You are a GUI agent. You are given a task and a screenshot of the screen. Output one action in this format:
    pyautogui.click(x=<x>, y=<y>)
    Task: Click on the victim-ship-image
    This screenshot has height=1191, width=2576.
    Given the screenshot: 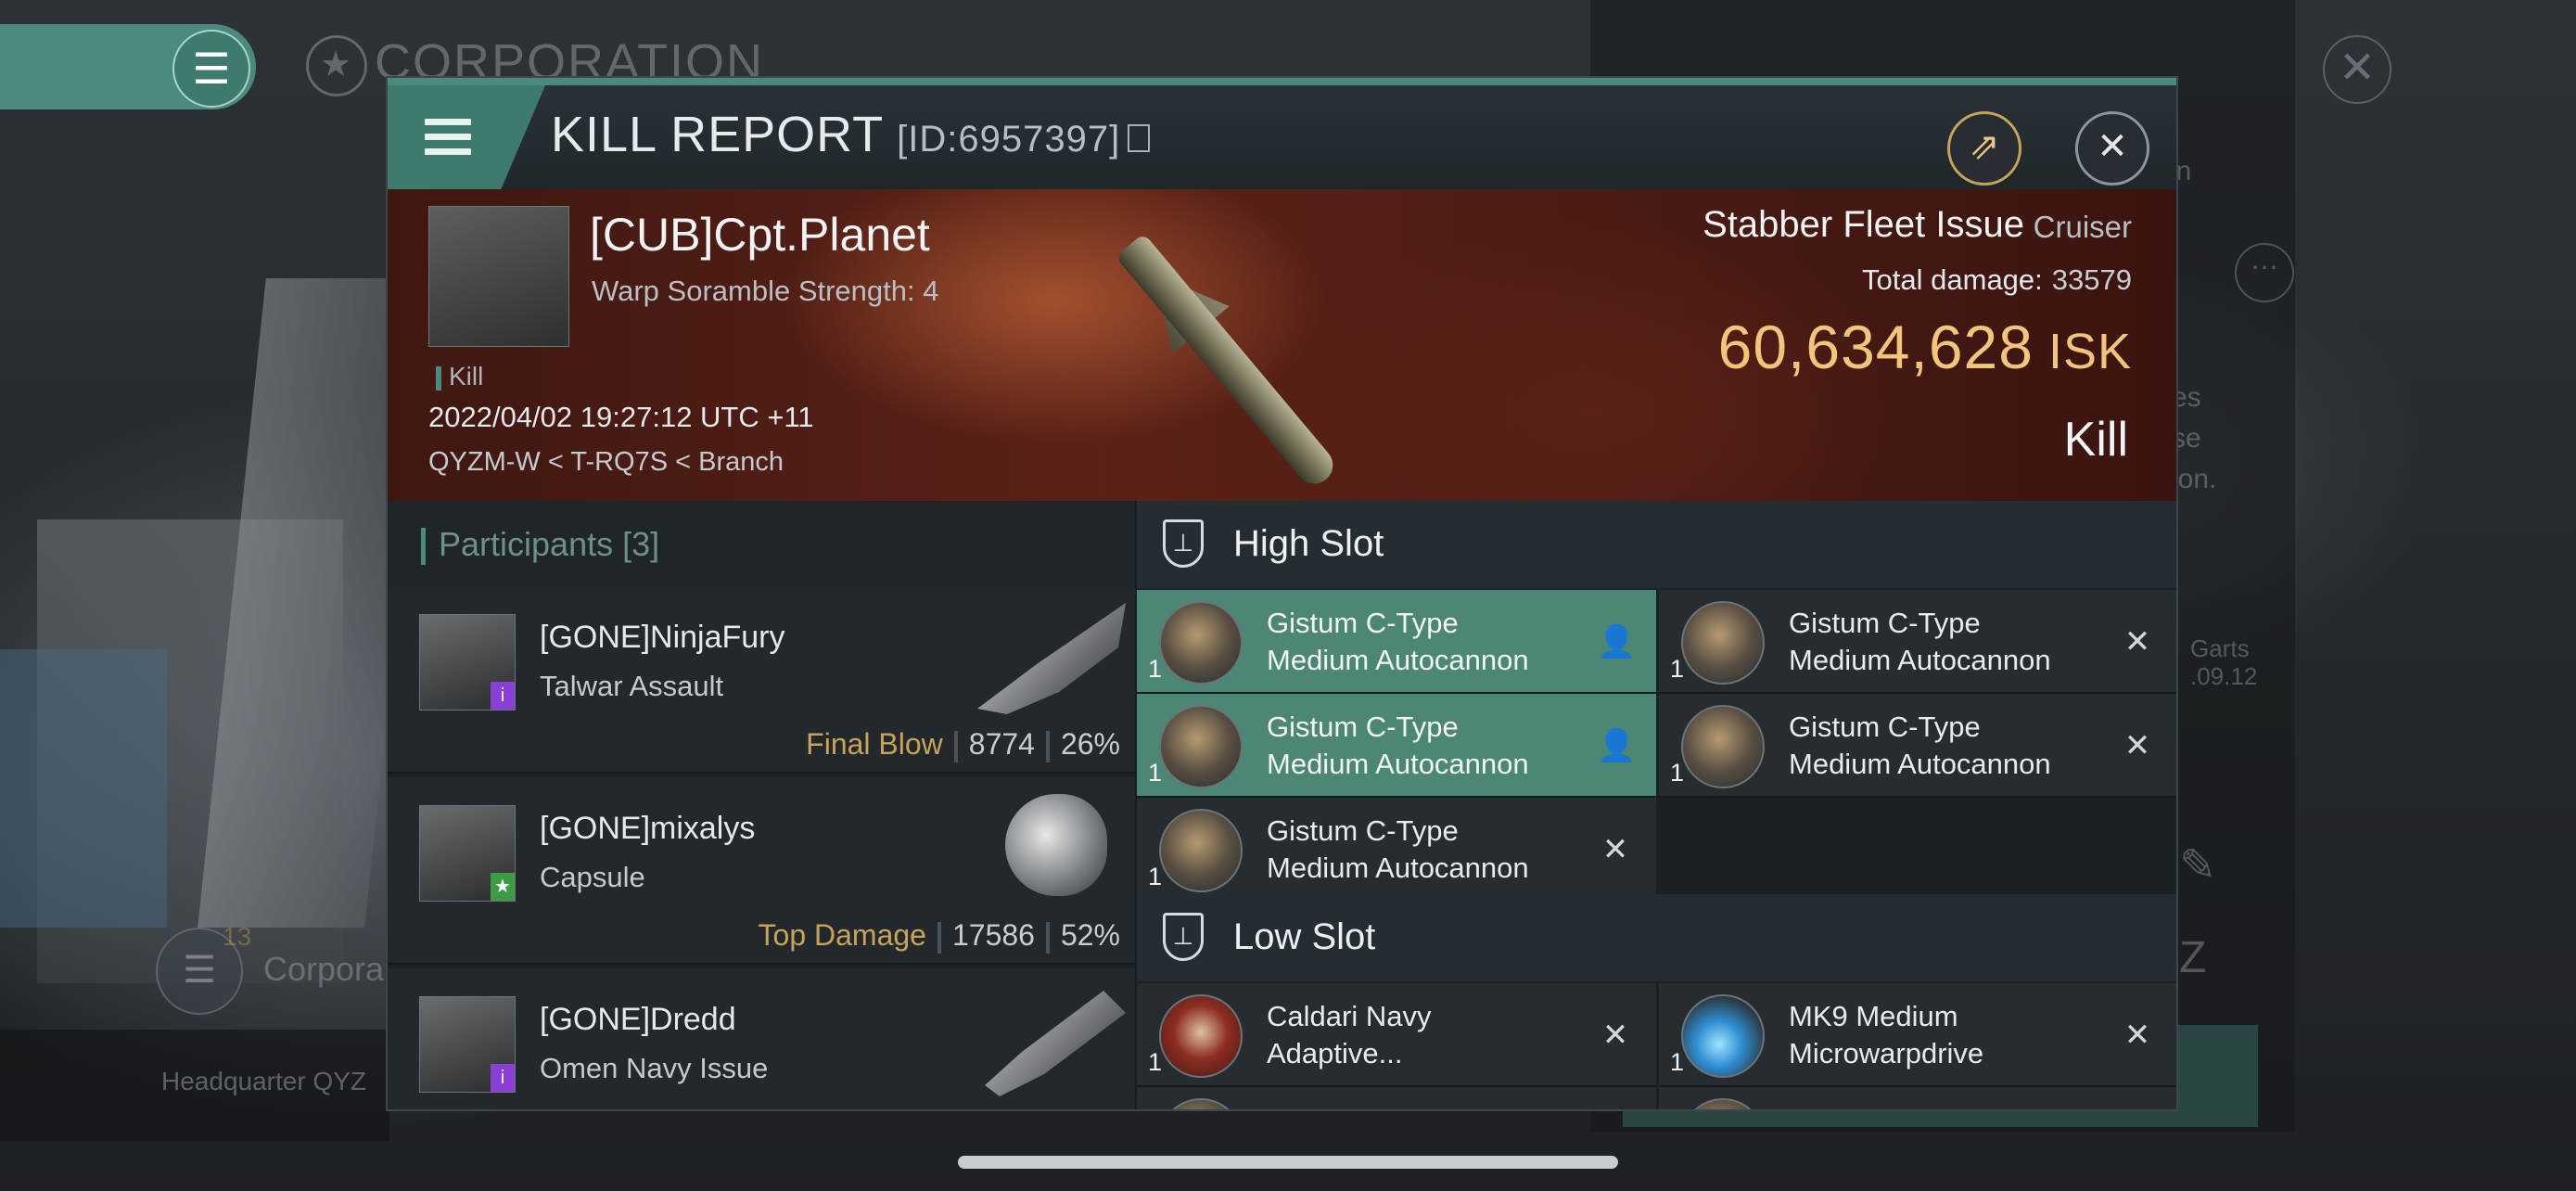 What is the action you would take?
    pyautogui.click(x=1224, y=360)
    